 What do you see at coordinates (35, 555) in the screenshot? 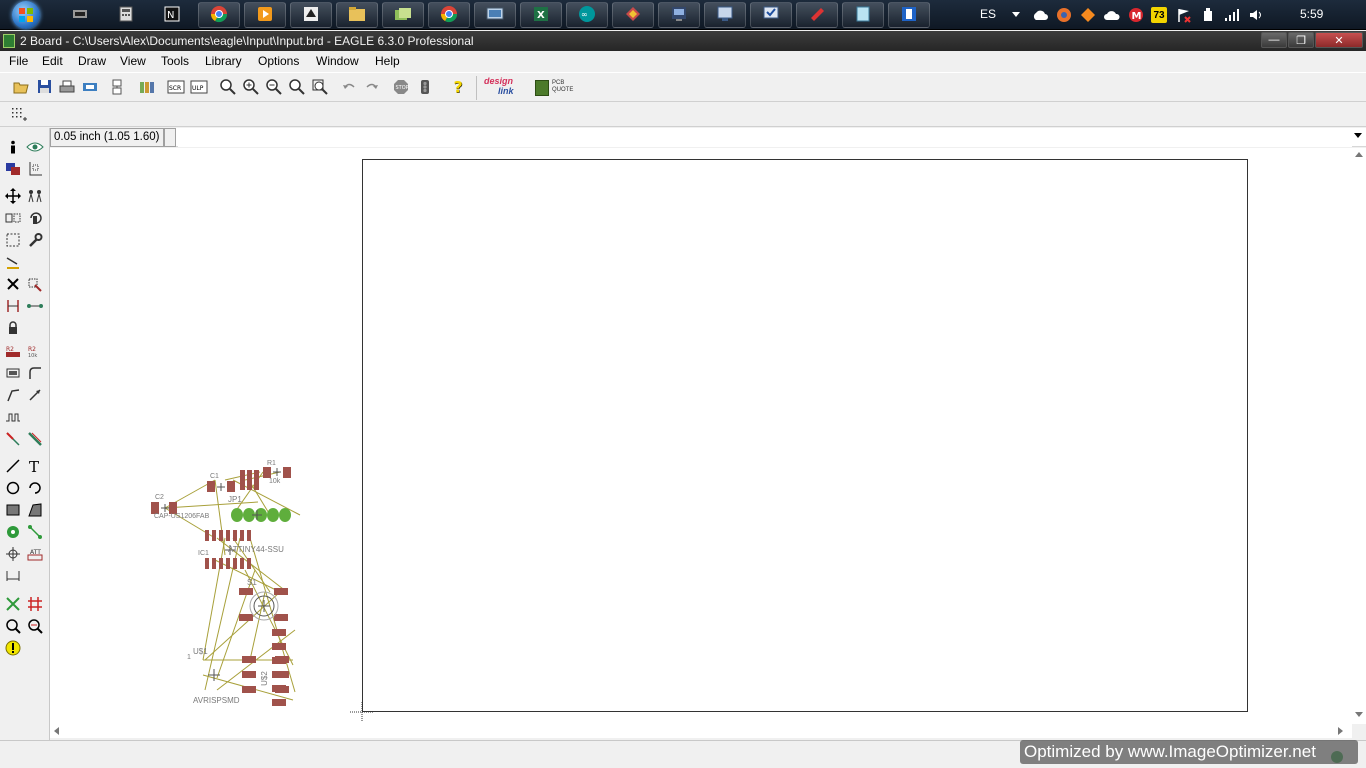
I see `attribute-tool: ATT` at bounding box center [35, 555].